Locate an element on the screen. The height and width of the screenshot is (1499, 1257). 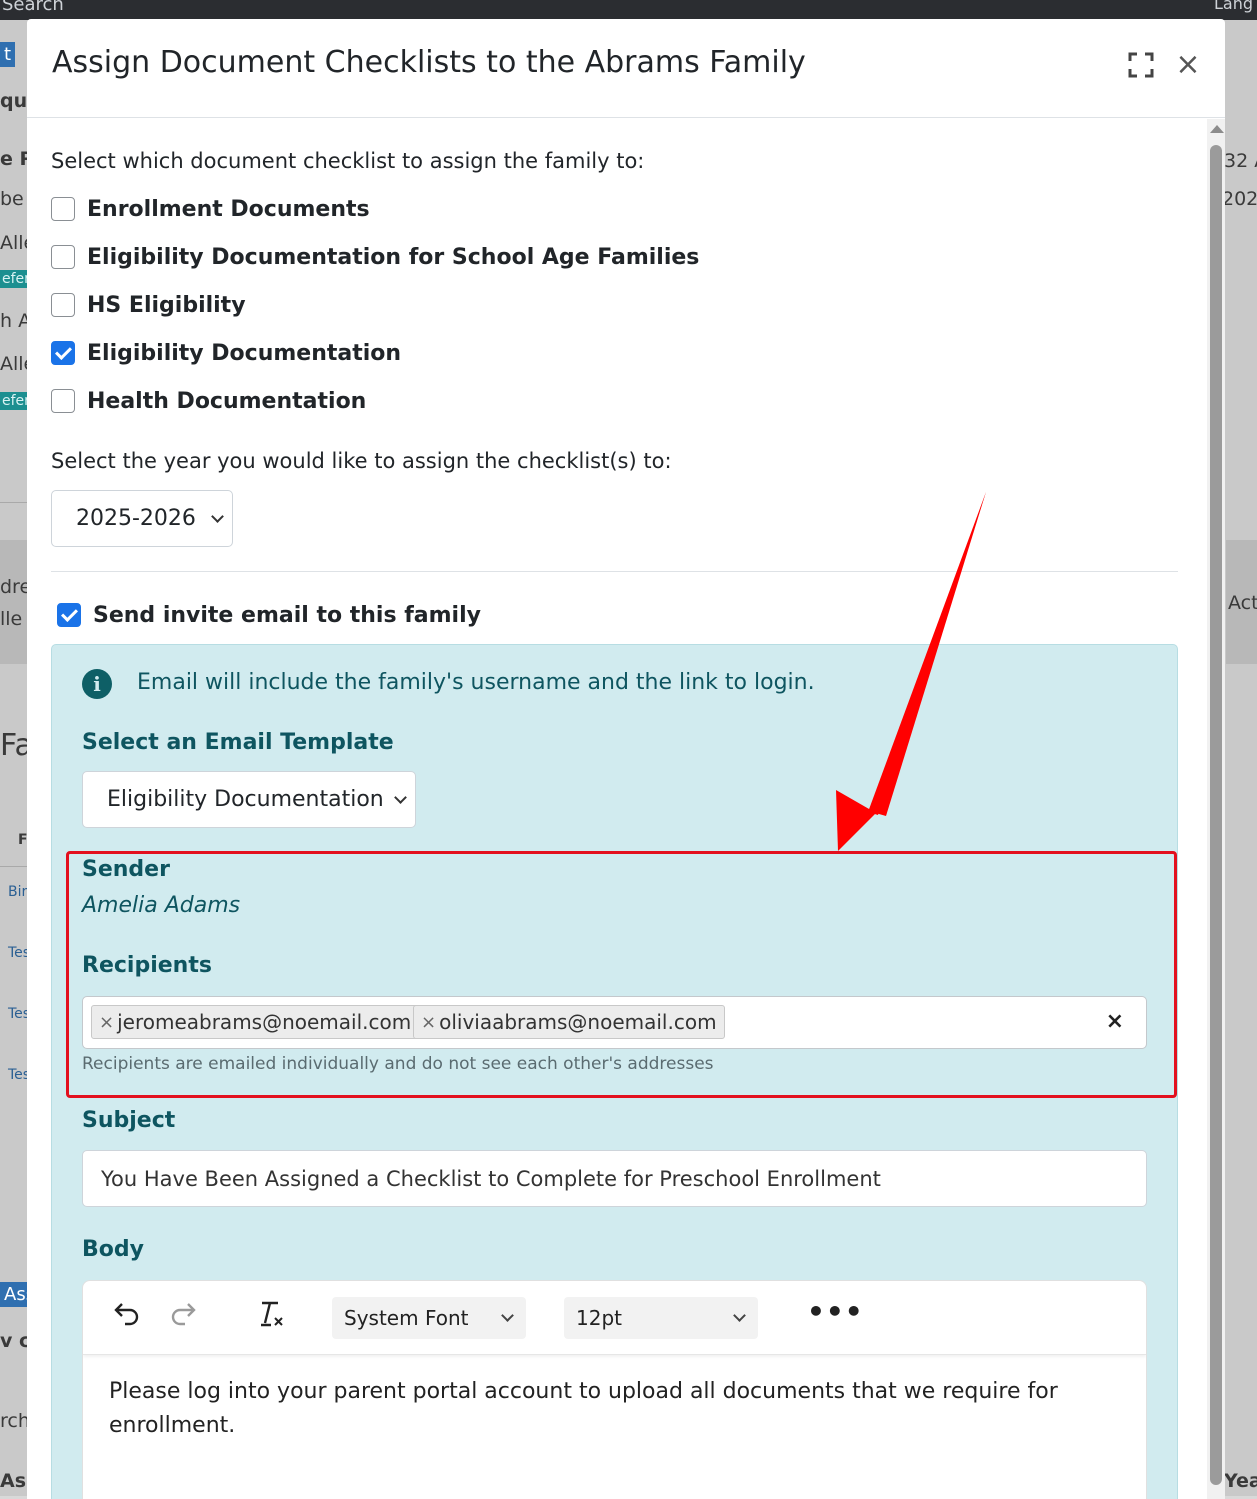
send-invite-checkbox is located at coordinates (69, 615).